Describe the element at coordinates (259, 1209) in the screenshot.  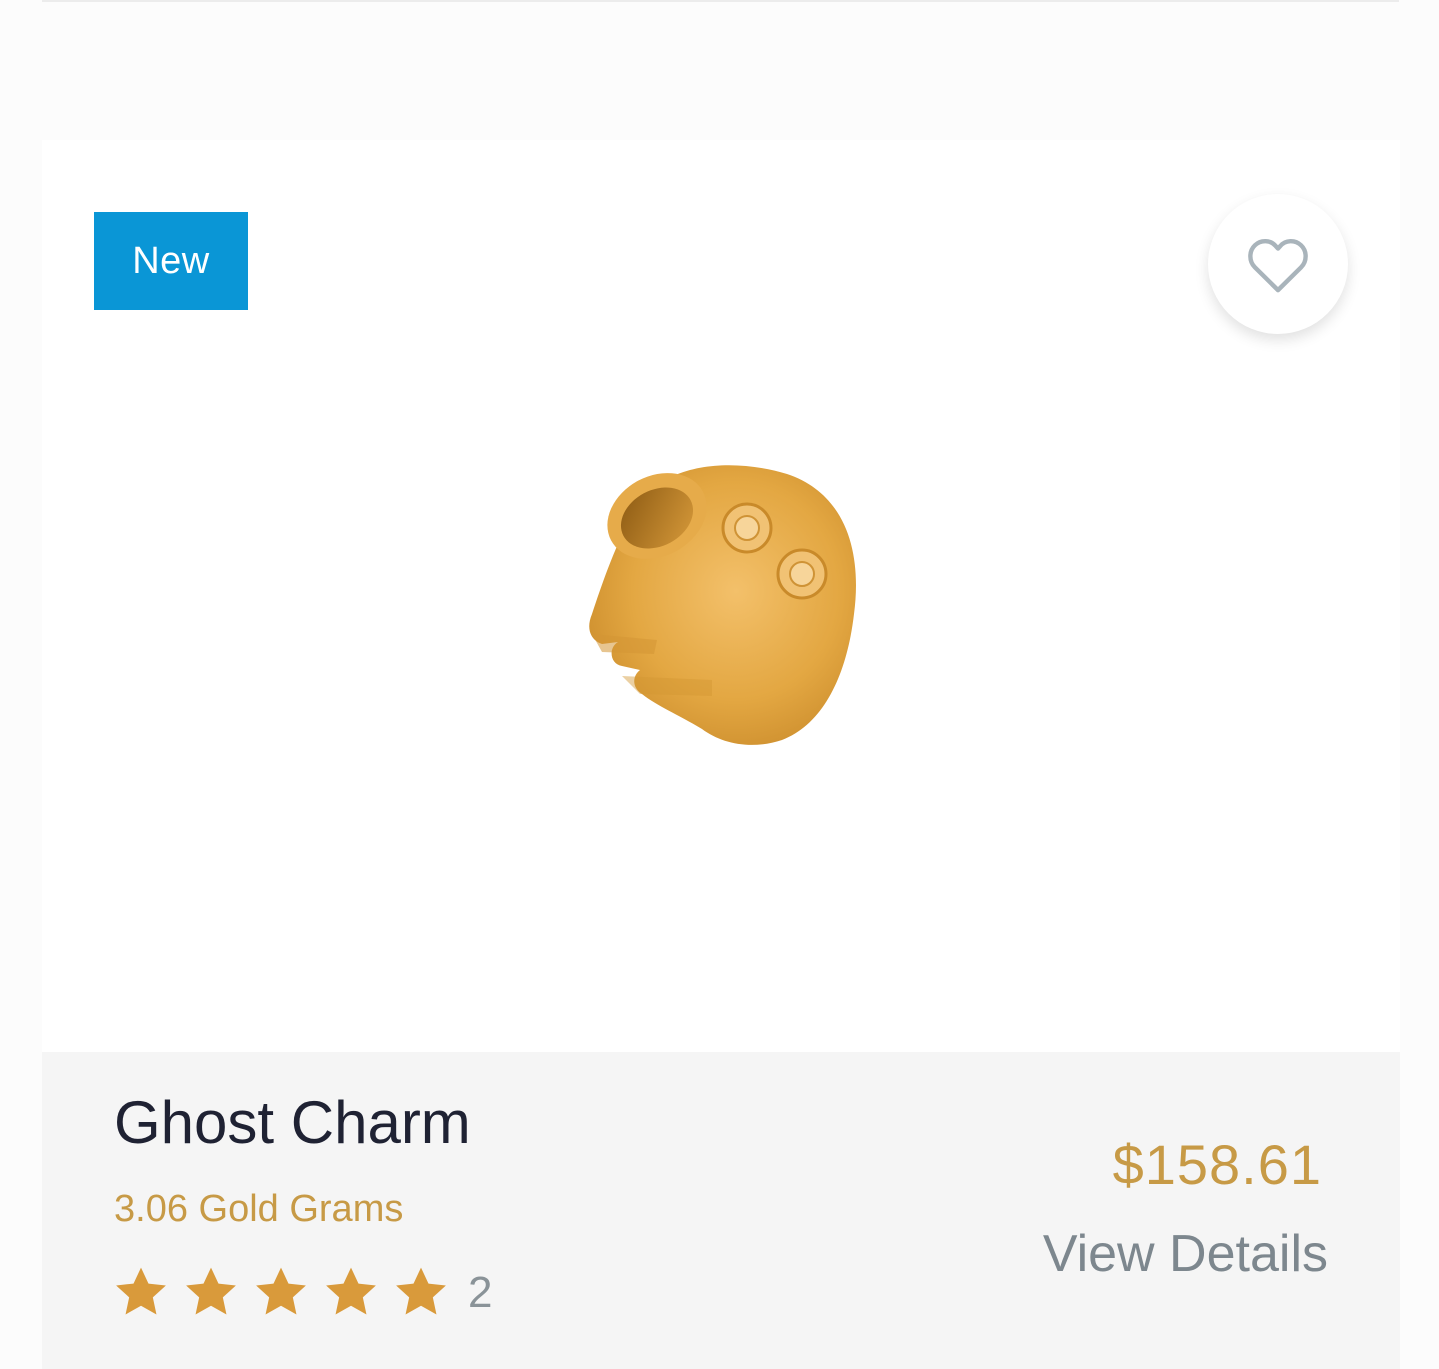
I see `gold-weight: 3.06 Gold Grams` at that location.